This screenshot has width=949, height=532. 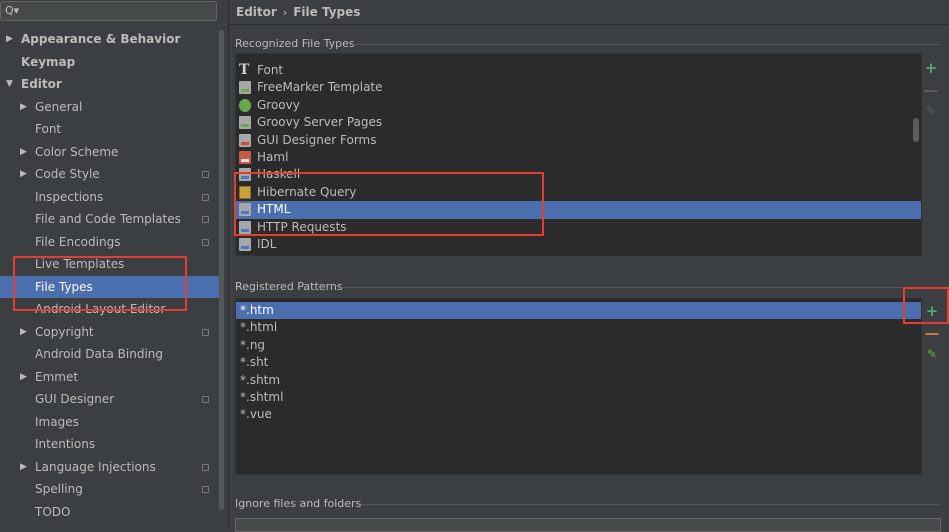 I want to click on section-divider, so click(x=651, y=504).